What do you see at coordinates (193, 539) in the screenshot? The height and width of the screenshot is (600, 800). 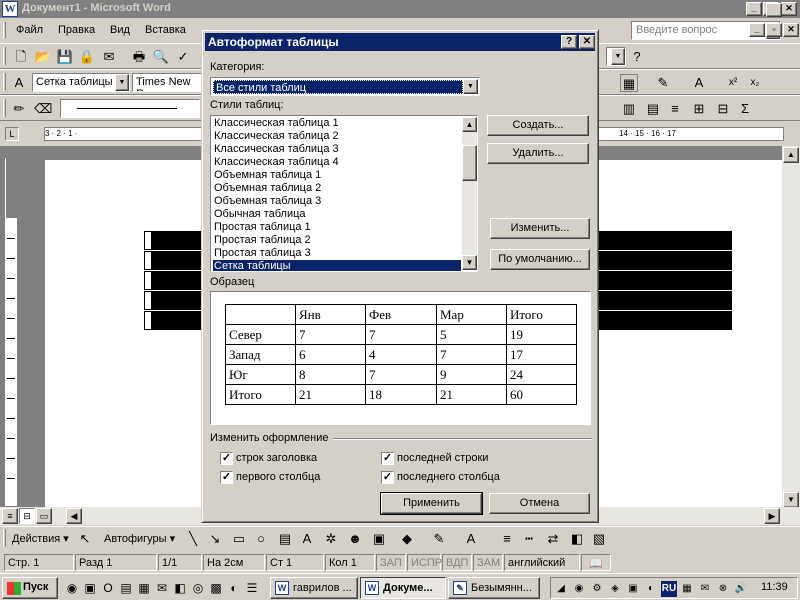 I see `line-icon: ╲` at bounding box center [193, 539].